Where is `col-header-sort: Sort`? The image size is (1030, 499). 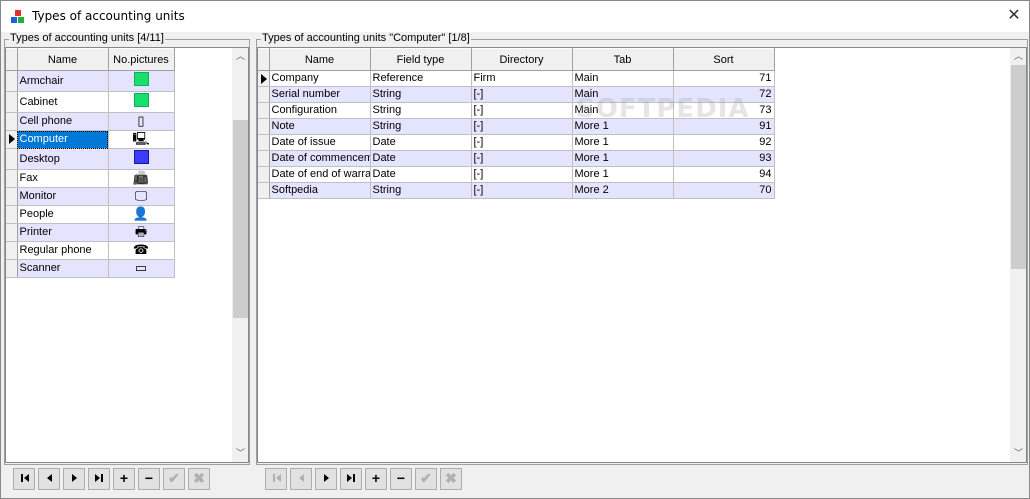 col-header-sort: Sort is located at coordinates (724, 59).